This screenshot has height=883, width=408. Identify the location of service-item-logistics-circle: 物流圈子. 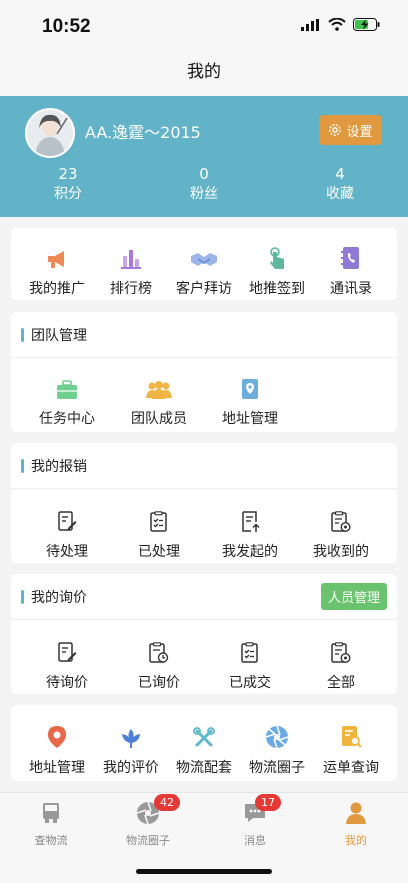
(277, 747).